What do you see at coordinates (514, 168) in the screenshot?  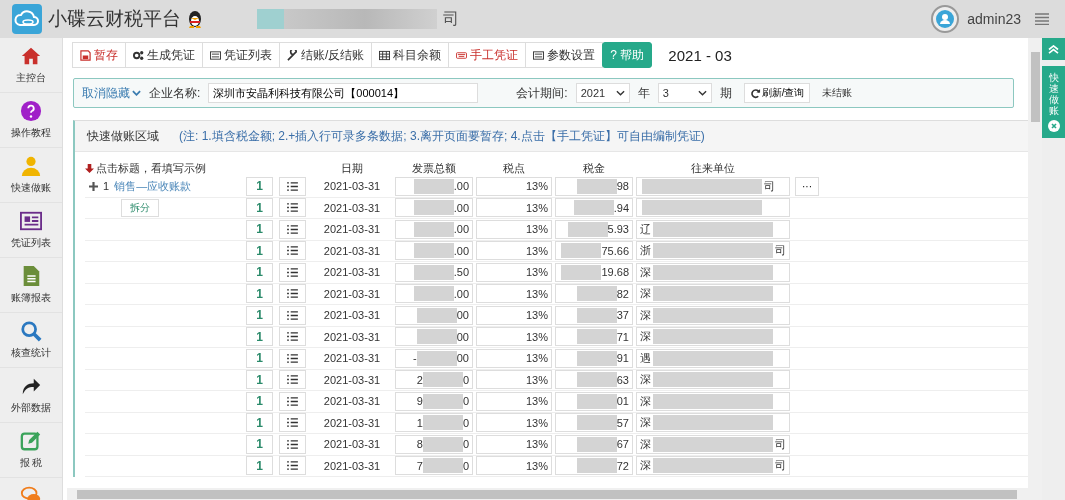 I see `column-header: 税点` at bounding box center [514, 168].